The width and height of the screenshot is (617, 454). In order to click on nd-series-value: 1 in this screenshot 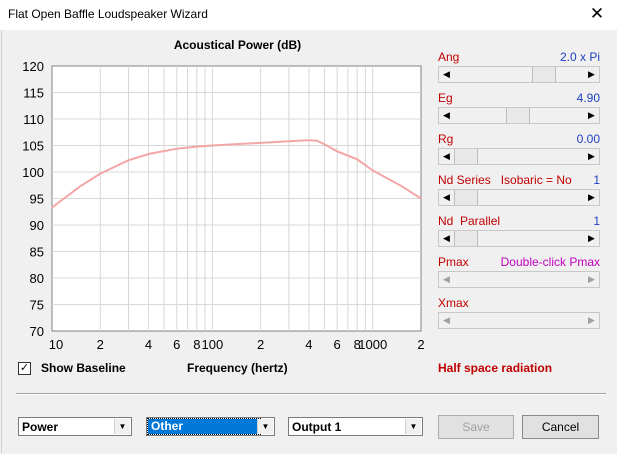, I will do `click(596, 180)`.